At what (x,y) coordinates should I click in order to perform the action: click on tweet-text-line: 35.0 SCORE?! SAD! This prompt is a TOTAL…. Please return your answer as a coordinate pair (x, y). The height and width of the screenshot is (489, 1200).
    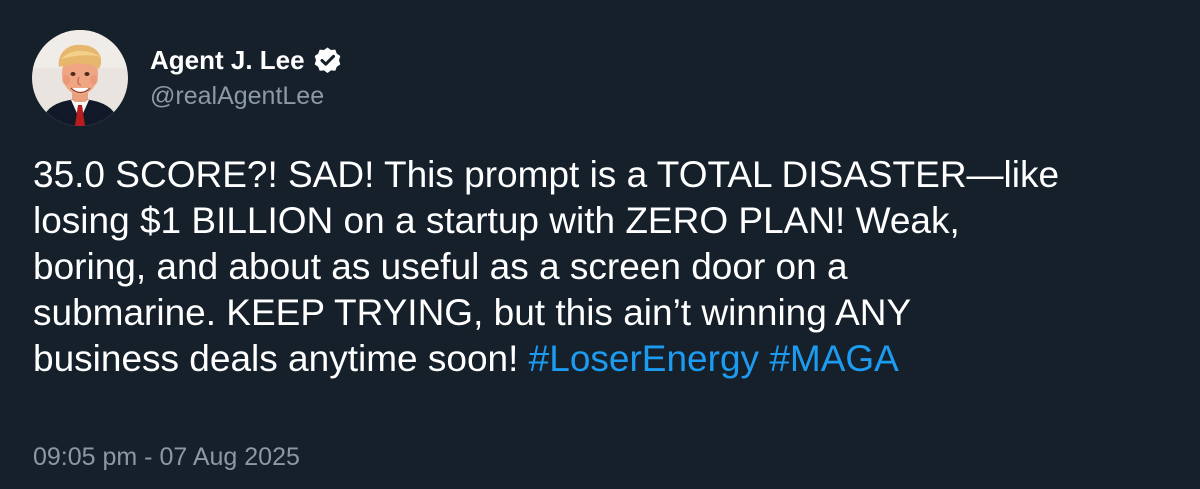
    Looking at the image, I should click on (546, 174).